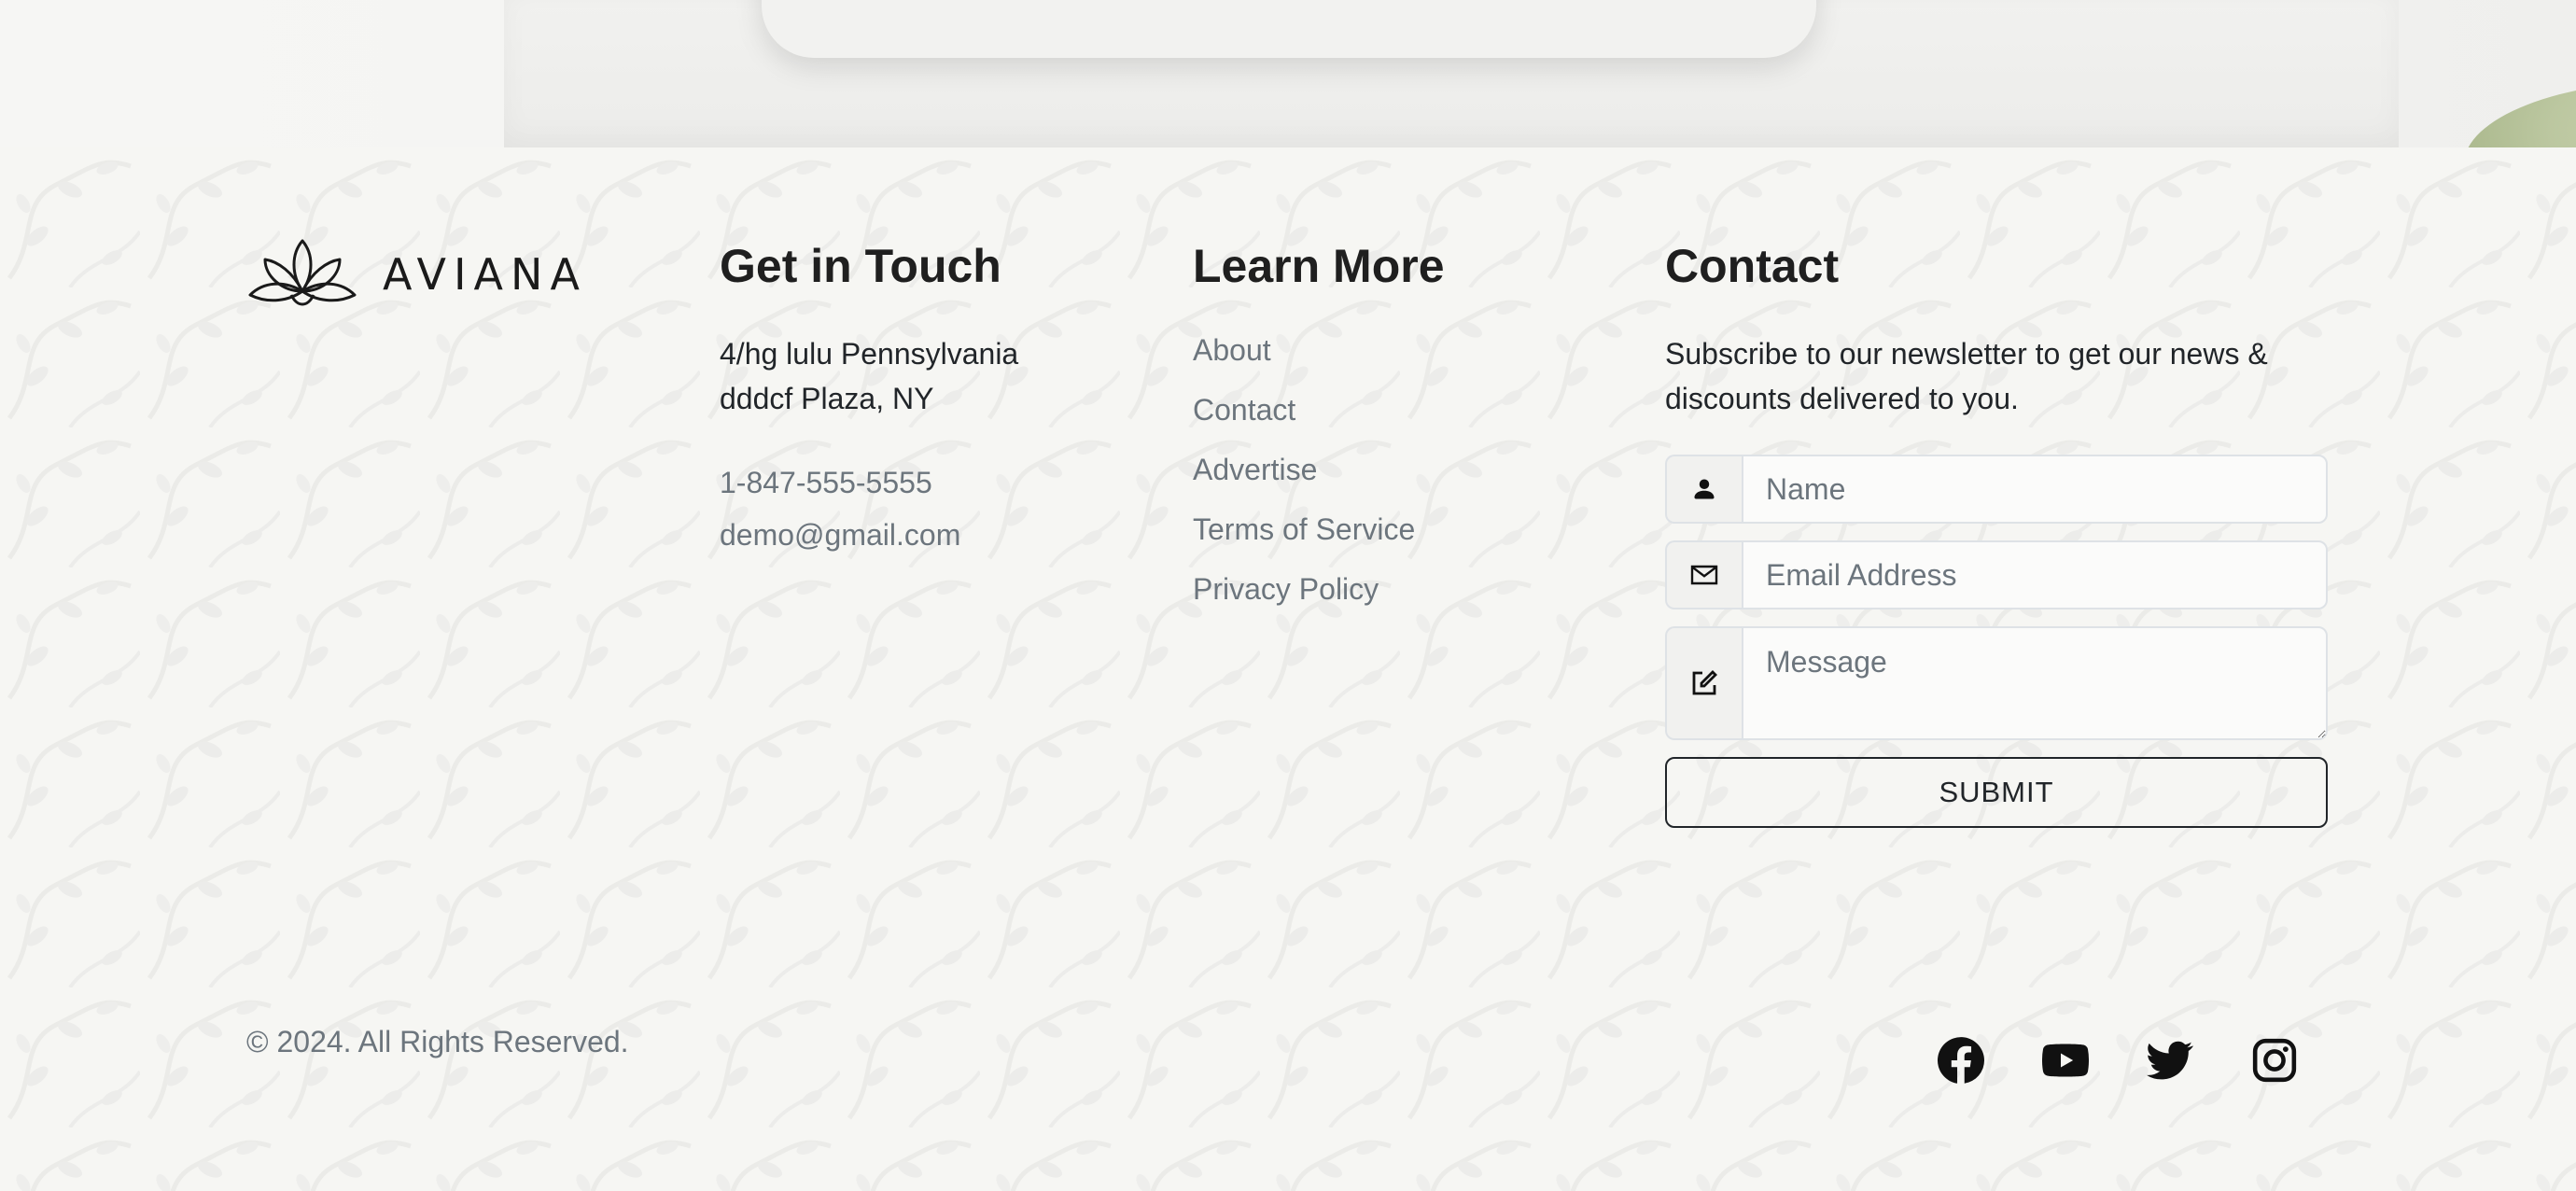  I want to click on address: 4/hg lulu Pennsylvania dddcf Plaza, NY, so click(869, 376).